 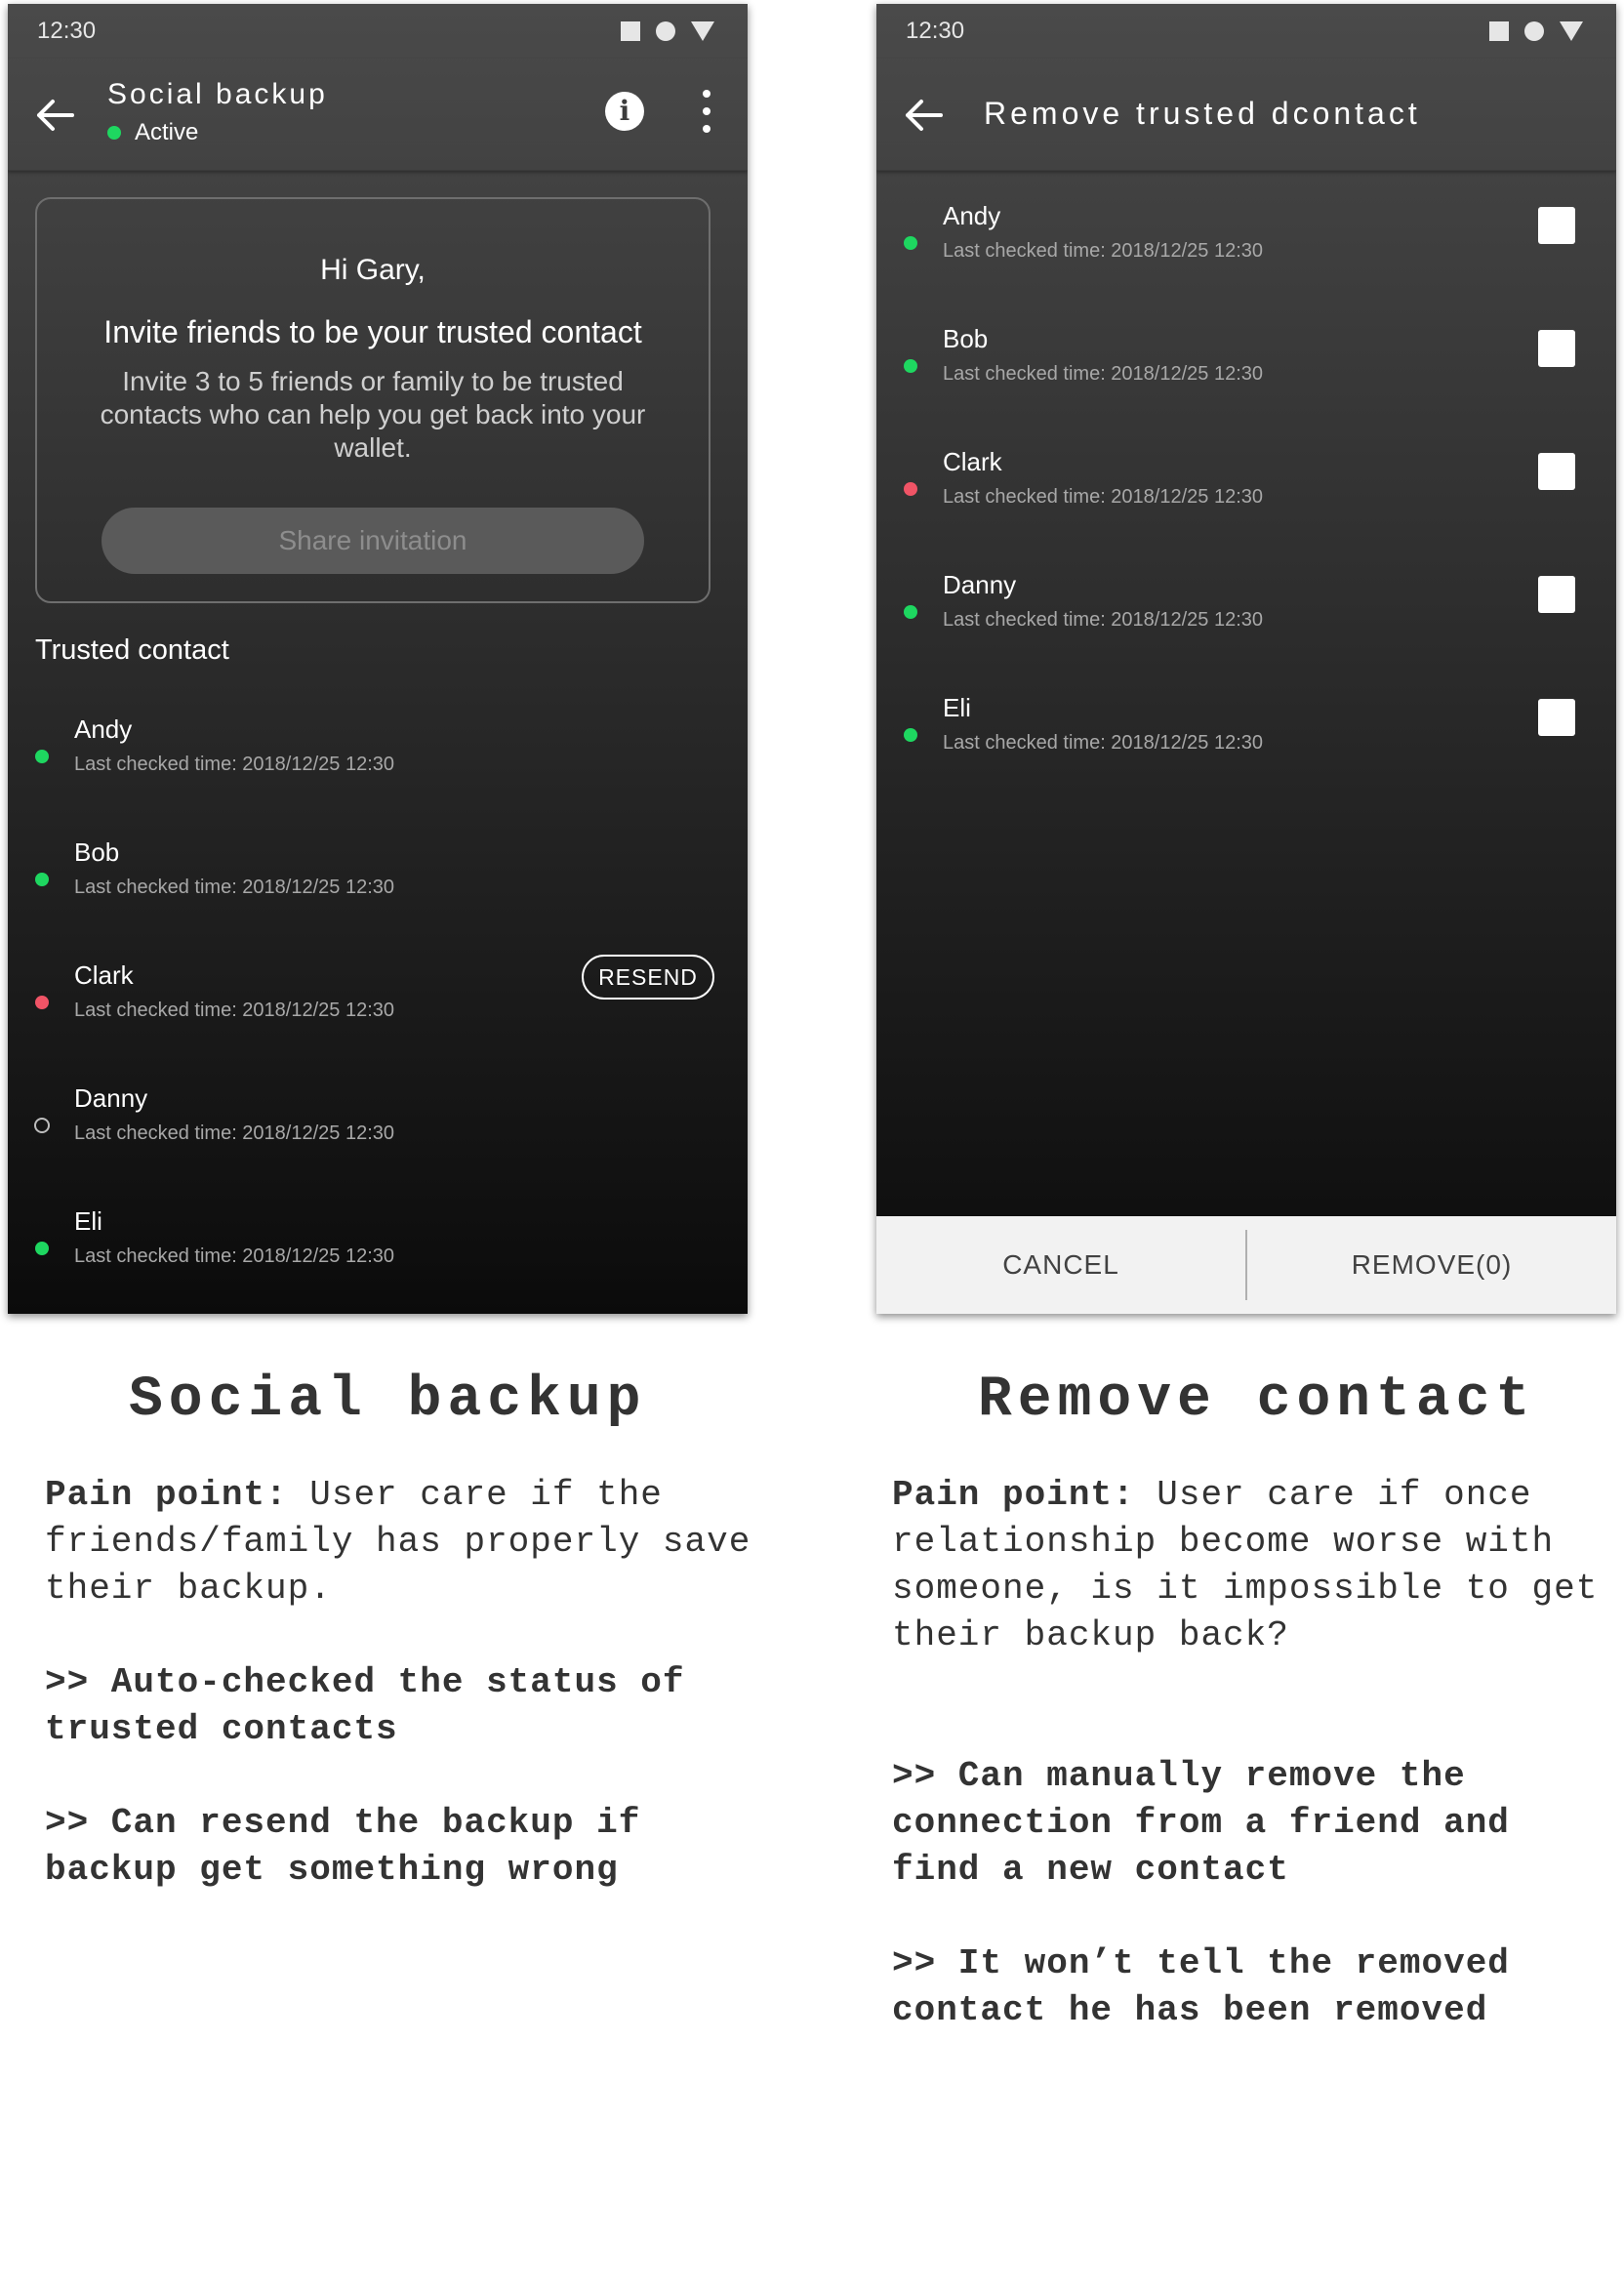 I want to click on resend-button: RESEND, so click(x=648, y=977).